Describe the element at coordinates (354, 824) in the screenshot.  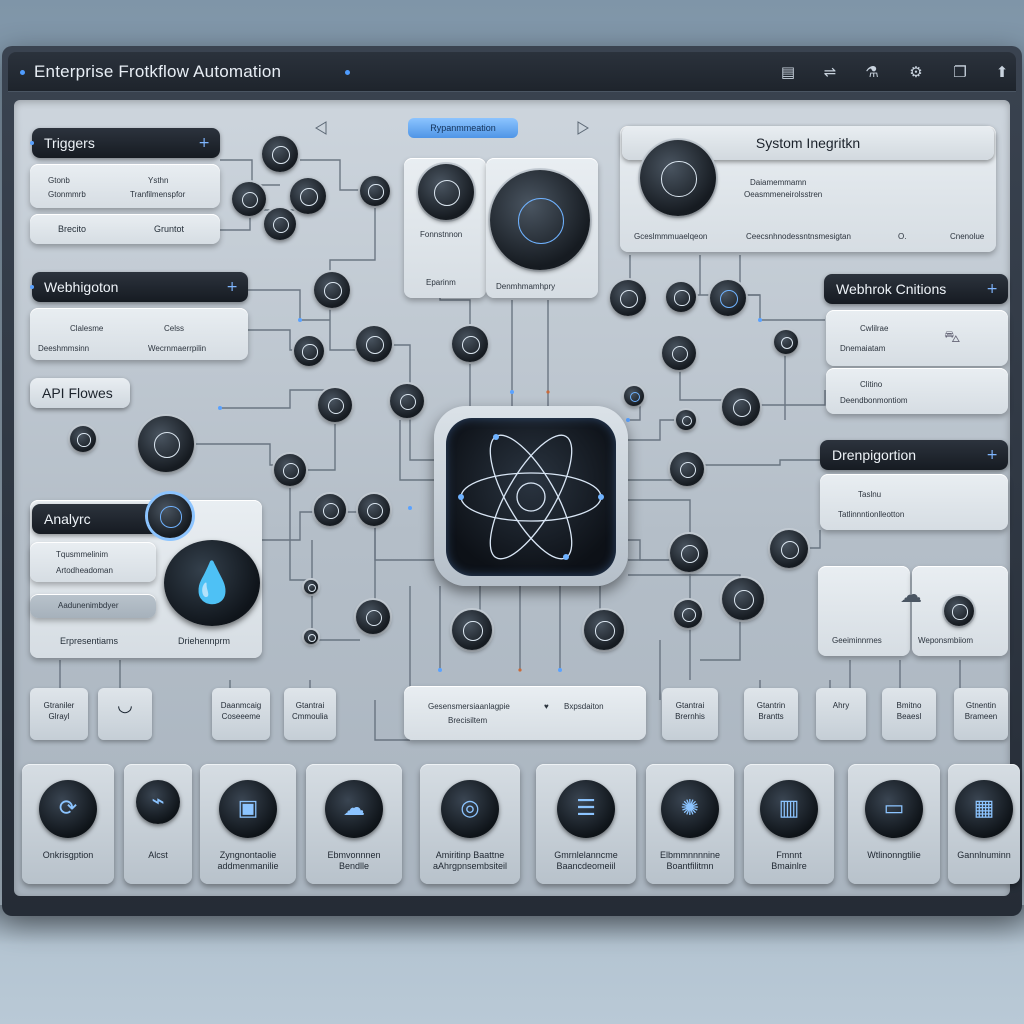
I see `tile: ☁ Ebmvonnnen Bendlle` at that location.